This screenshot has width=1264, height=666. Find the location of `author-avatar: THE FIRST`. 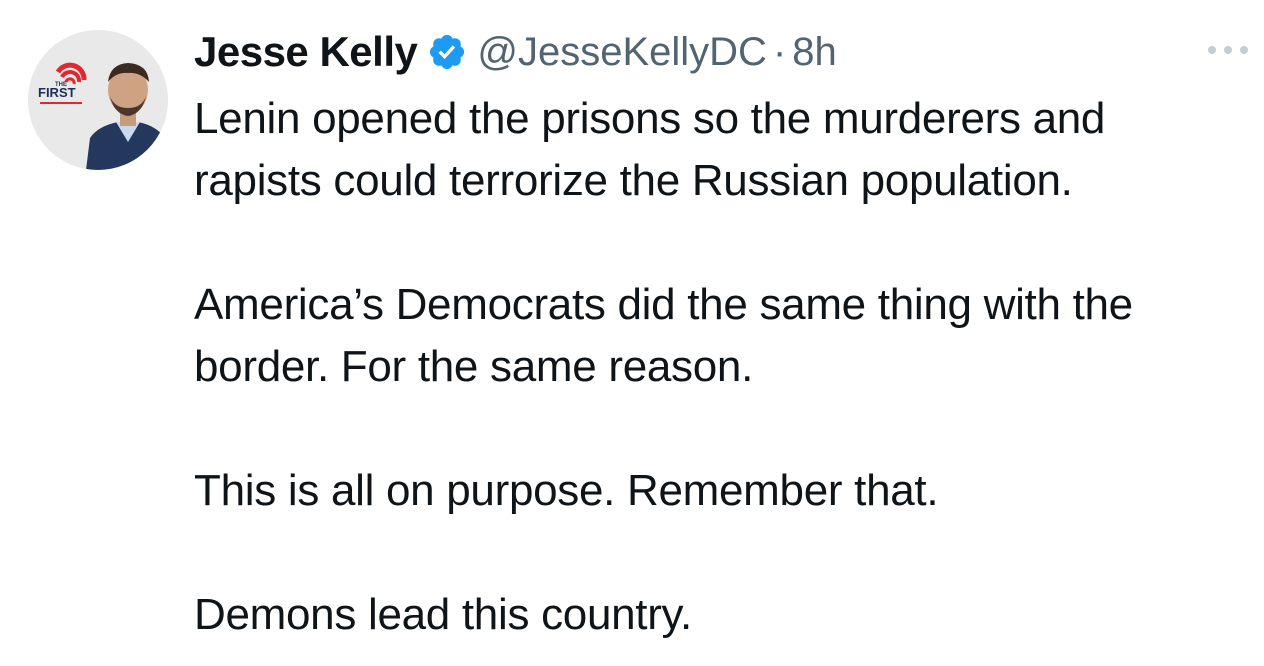

author-avatar: THE FIRST is located at coordinates (98, 100).